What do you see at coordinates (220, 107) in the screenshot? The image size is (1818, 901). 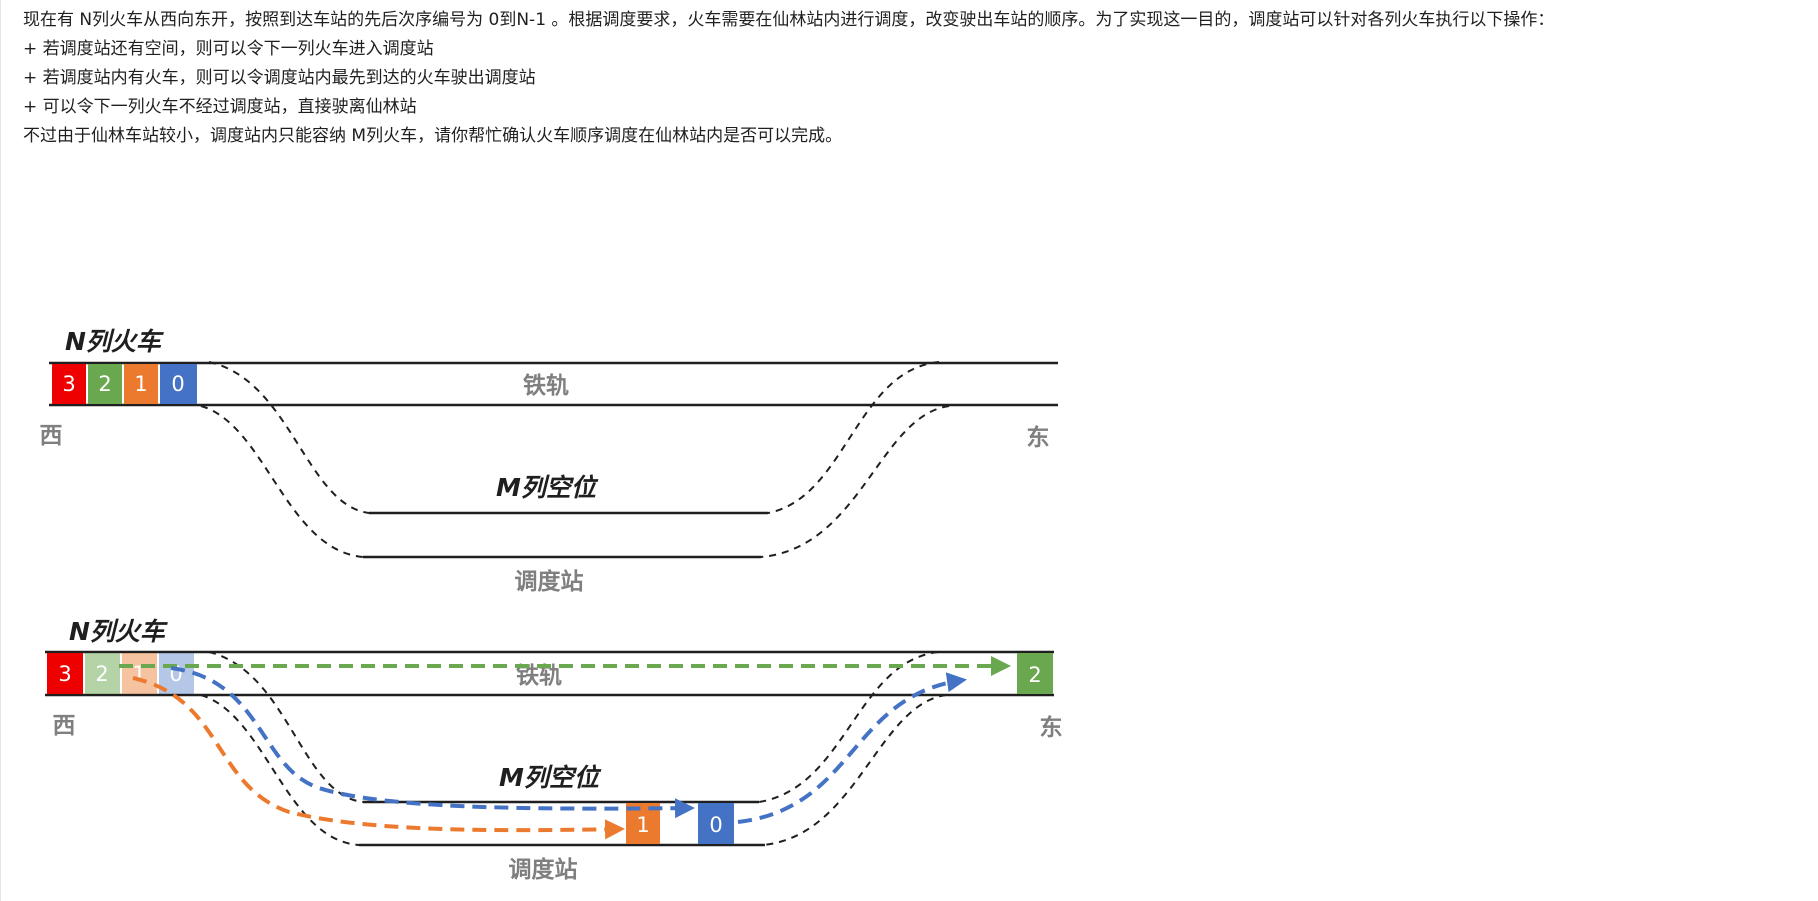 I see `rule-pass-through: + 可以令下一列火车不经过调度站，直接驶离仙林站` at bounding box center [220, 107].